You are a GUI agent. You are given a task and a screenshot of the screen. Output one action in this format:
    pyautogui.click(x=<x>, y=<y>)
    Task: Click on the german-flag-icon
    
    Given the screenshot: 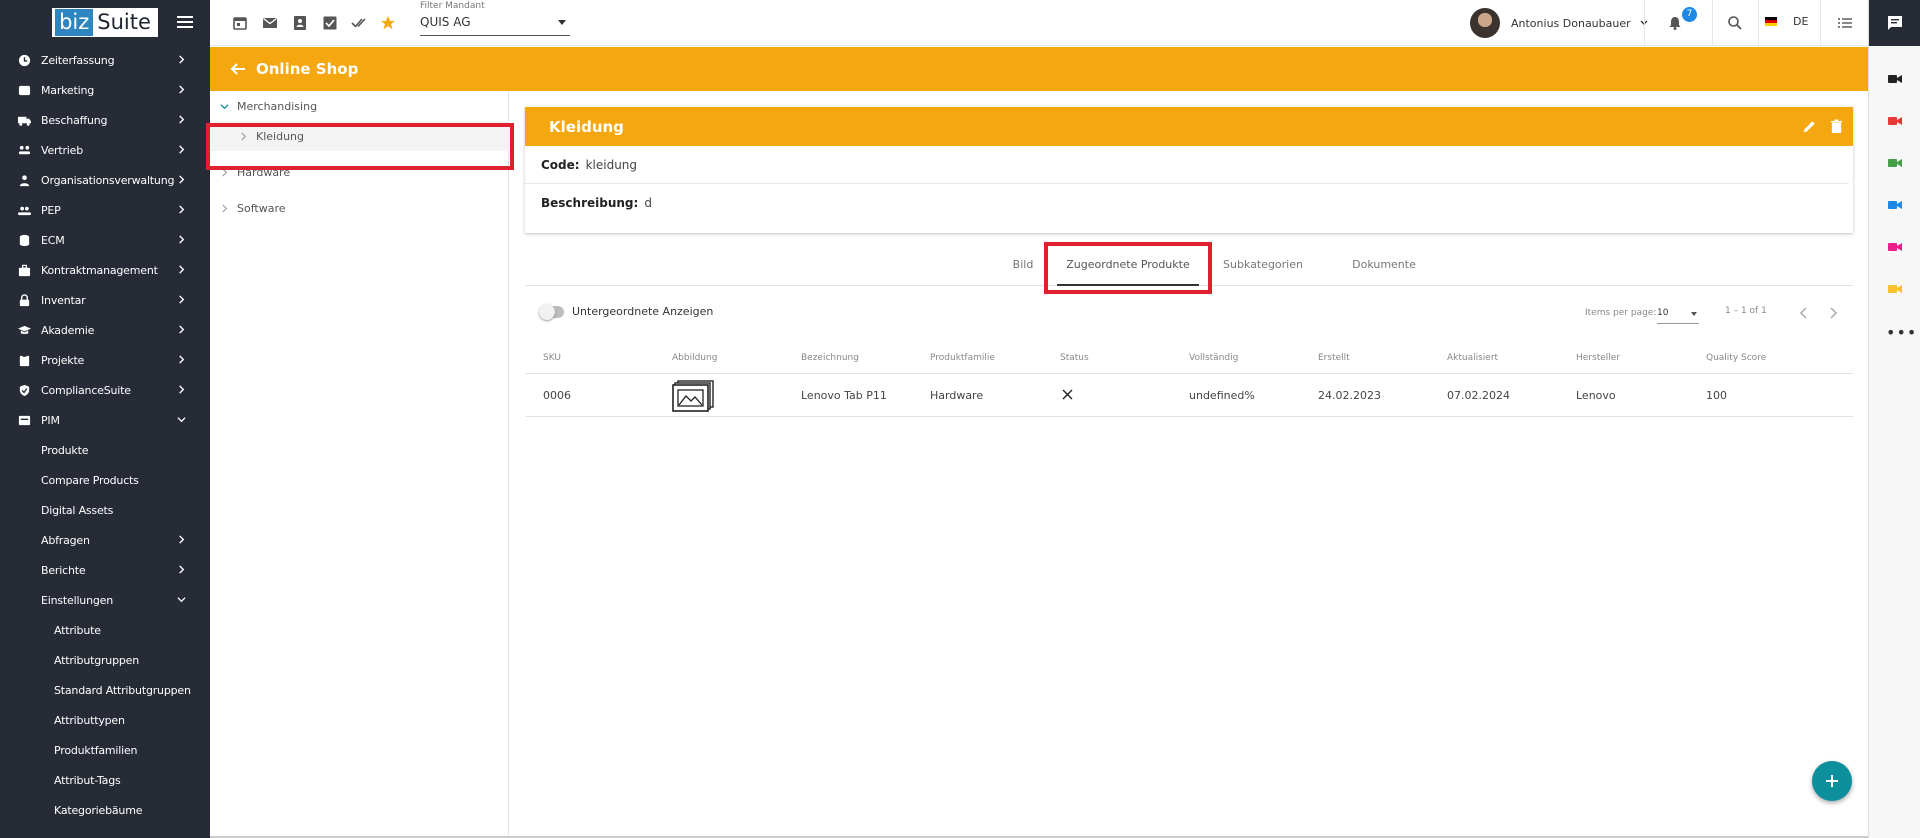 What is the action you would take?
    pyautogui.click(x=1771, y=21)
    